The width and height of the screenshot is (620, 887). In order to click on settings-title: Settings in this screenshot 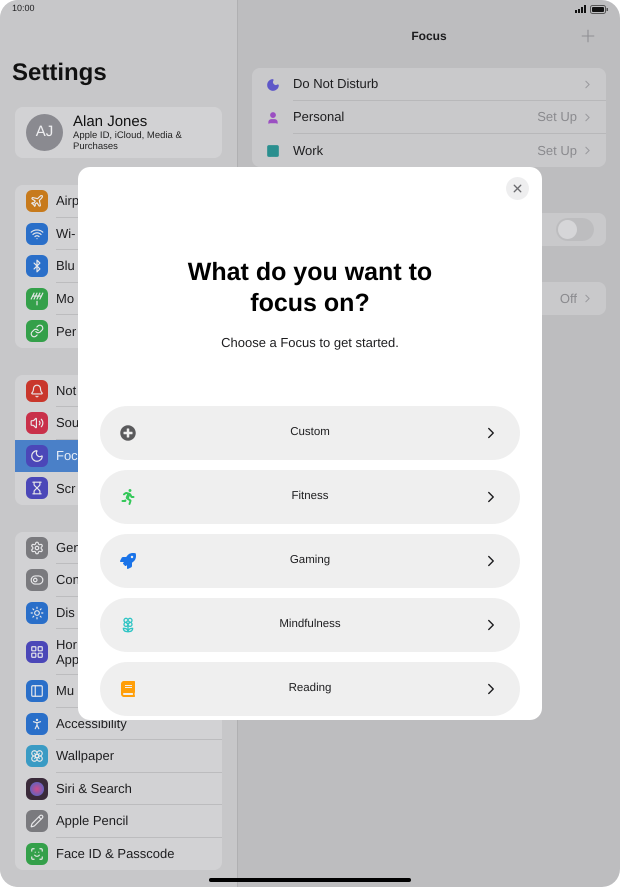, I will do `click(59, 73)`.